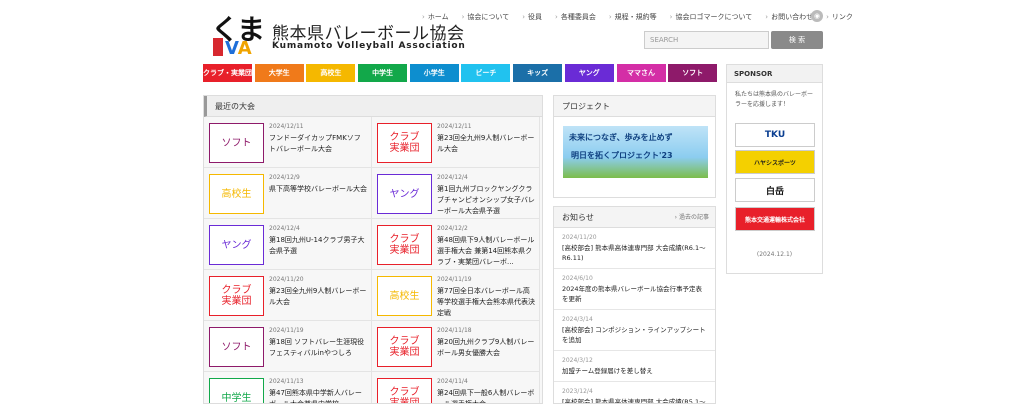  What do you see at coordinates (774, 99) in the screenshot?
I see `sponsor-description: 私たちは熊本県のバレーボーラーを応援します！` at bounding box center [774, 99].